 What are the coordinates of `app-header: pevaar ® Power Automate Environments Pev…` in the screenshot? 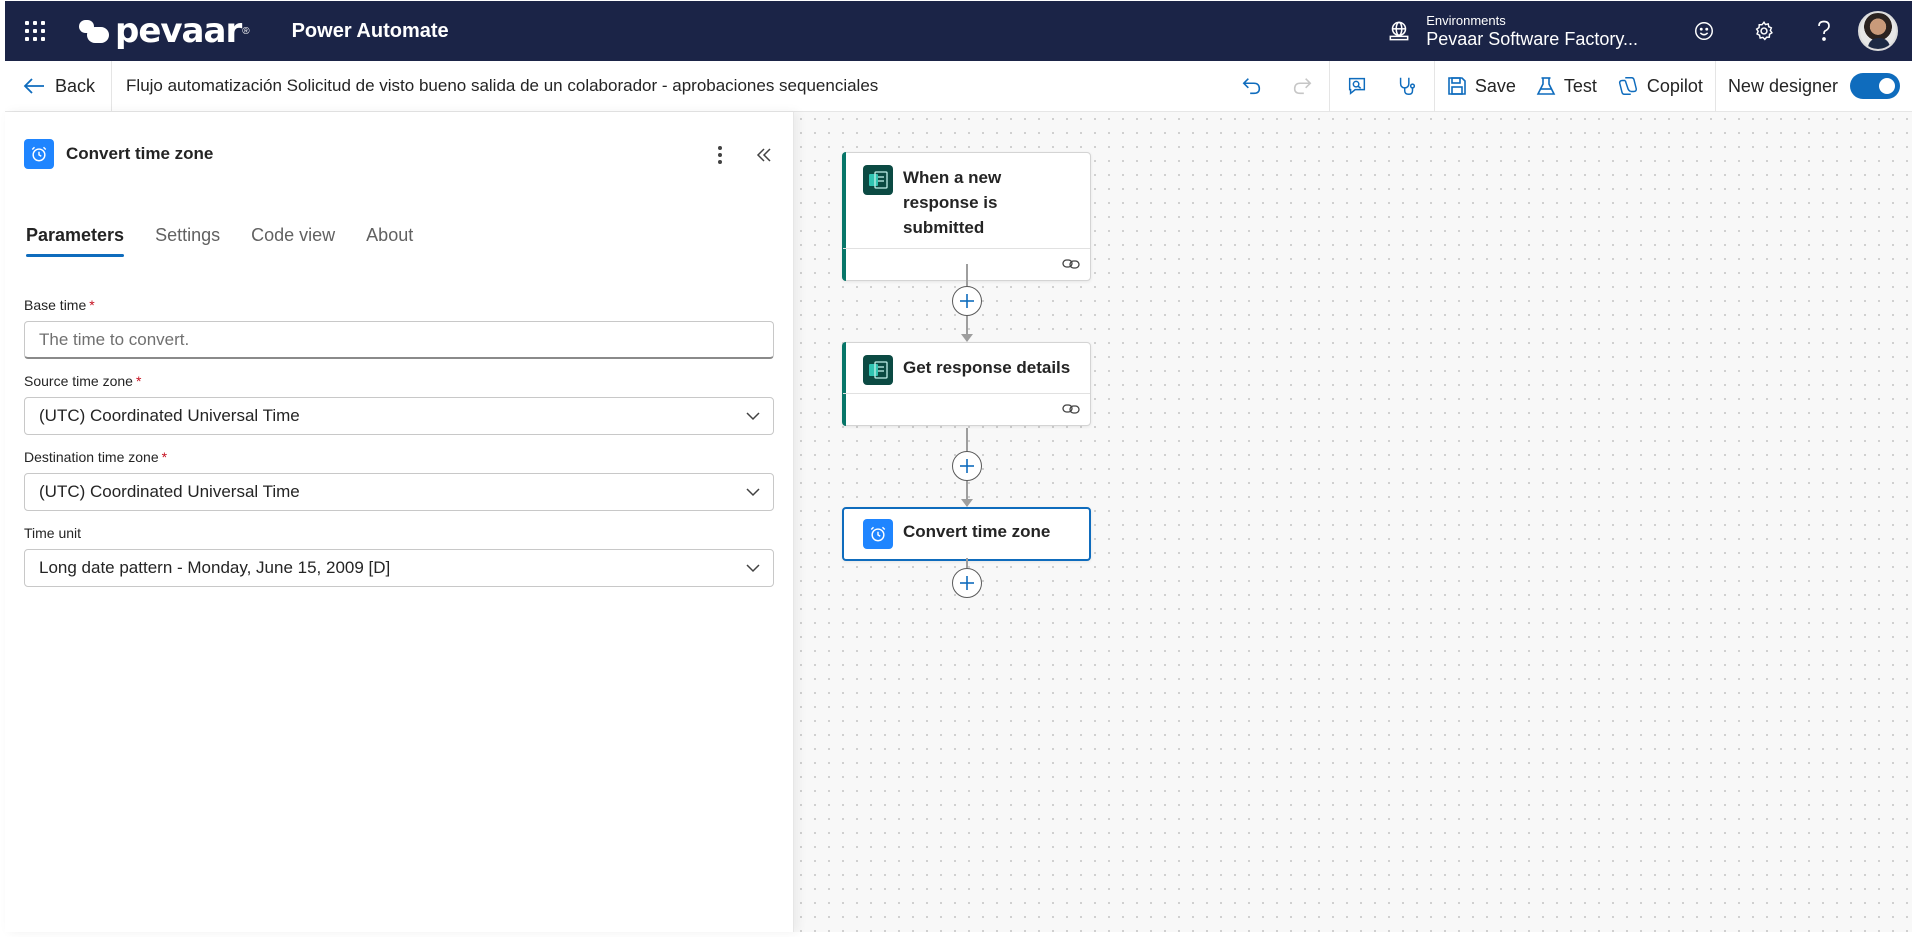 It's located at (958, 31).